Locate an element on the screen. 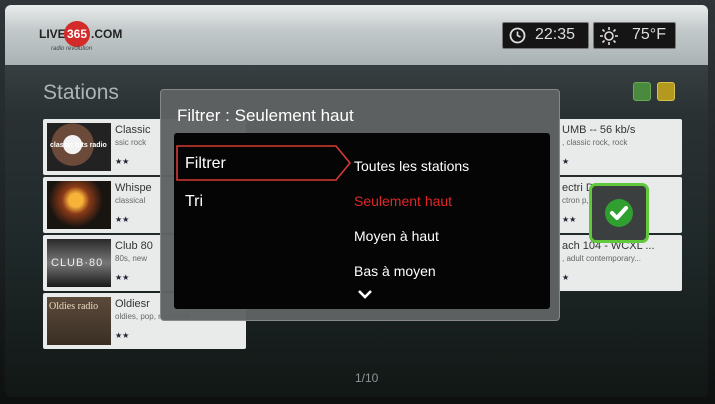 The height and width of the screenshot is (404, 715). station-genres: ssic rock is located at coordinates (131, 142).